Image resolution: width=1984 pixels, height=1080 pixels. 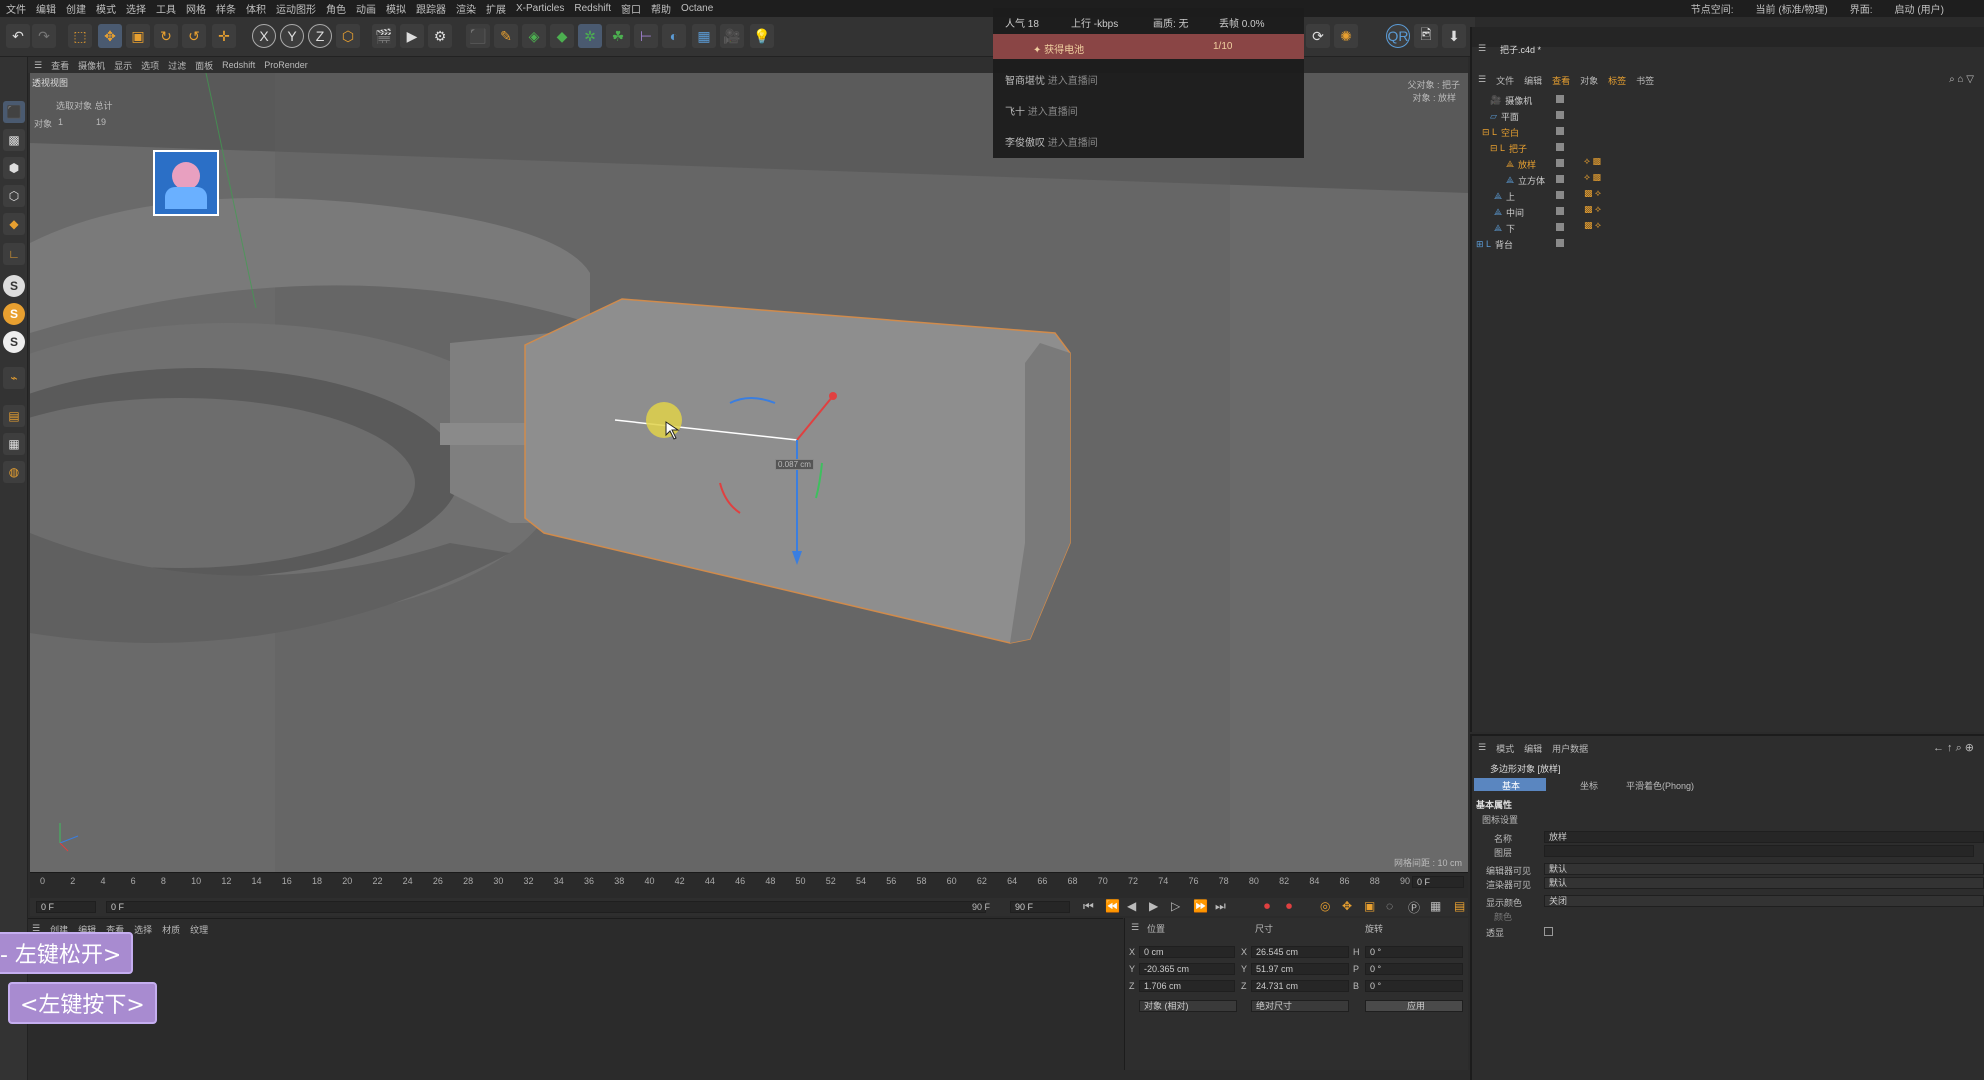 I want to click on menu-item-tracker: 跟踪器, so click(x=431, y=8).